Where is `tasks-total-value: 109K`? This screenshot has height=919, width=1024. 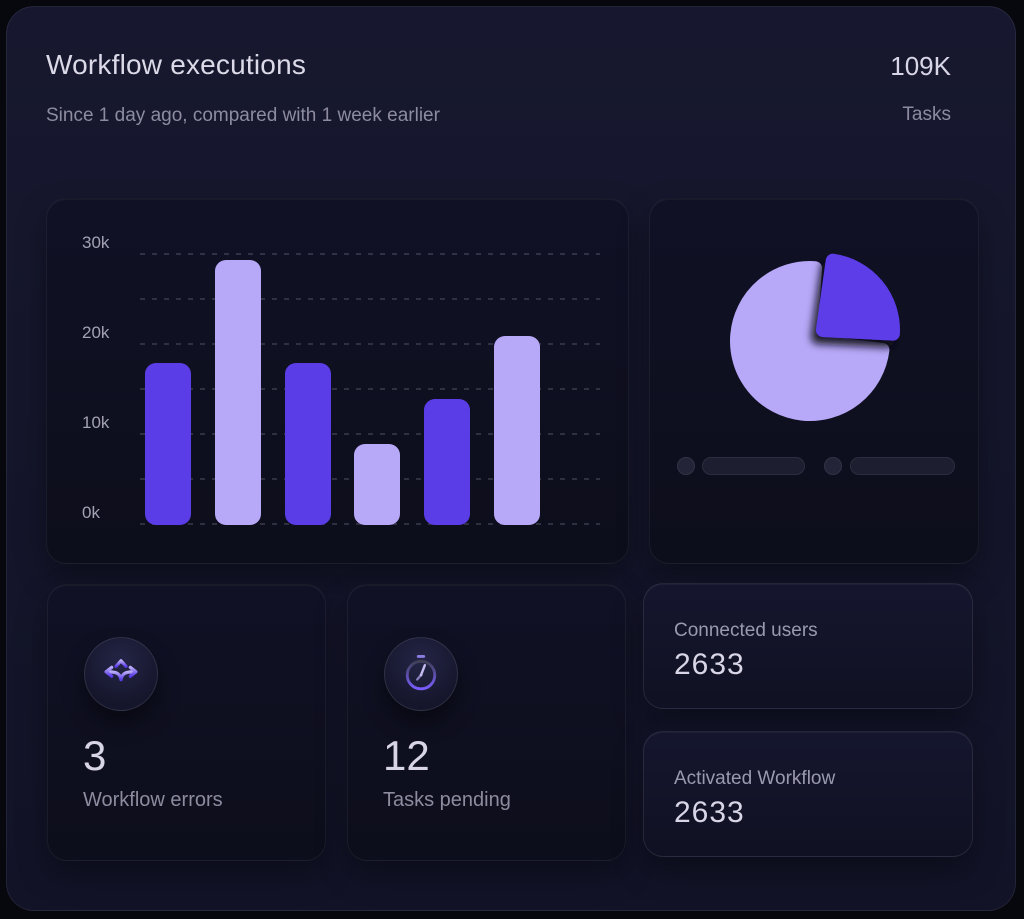 tasks-total-value: 109K is located at coordinates (920, 66).